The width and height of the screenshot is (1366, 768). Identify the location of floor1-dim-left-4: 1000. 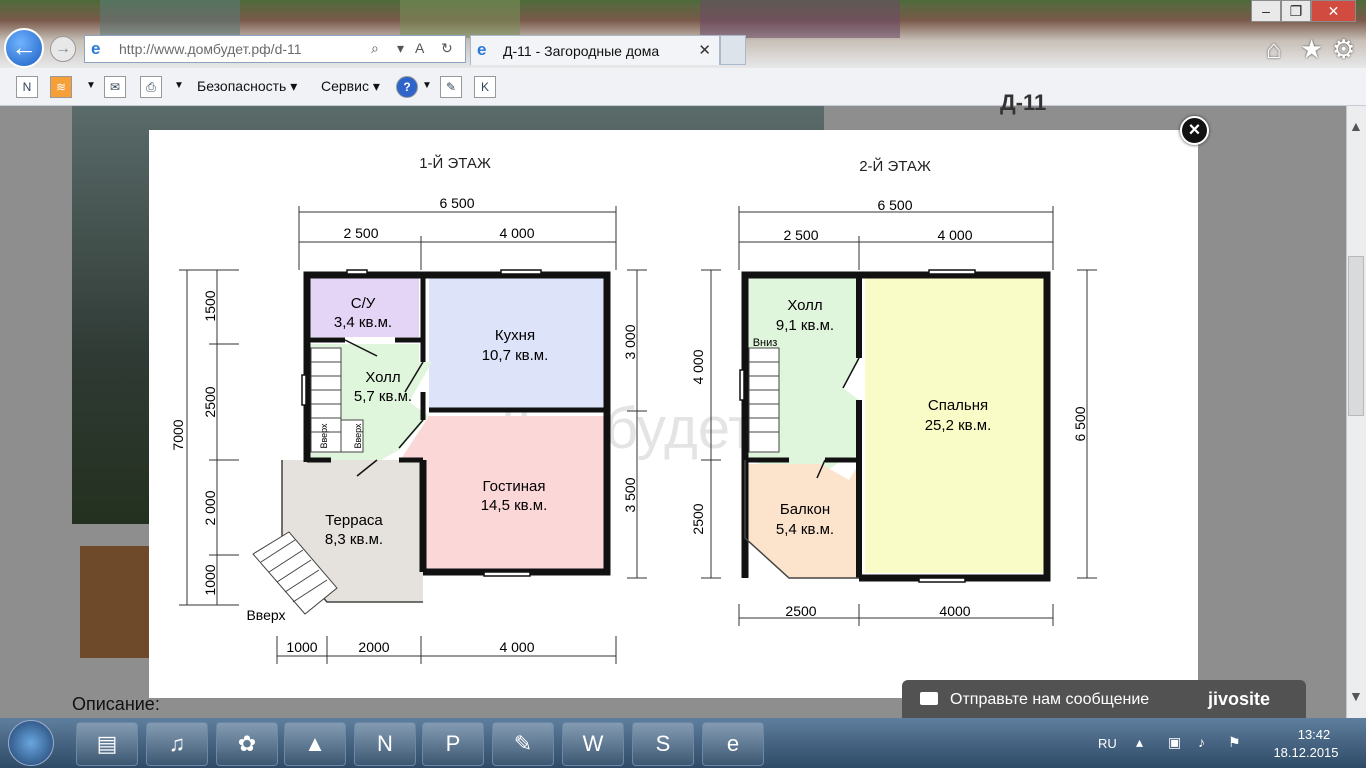
(210, 579).